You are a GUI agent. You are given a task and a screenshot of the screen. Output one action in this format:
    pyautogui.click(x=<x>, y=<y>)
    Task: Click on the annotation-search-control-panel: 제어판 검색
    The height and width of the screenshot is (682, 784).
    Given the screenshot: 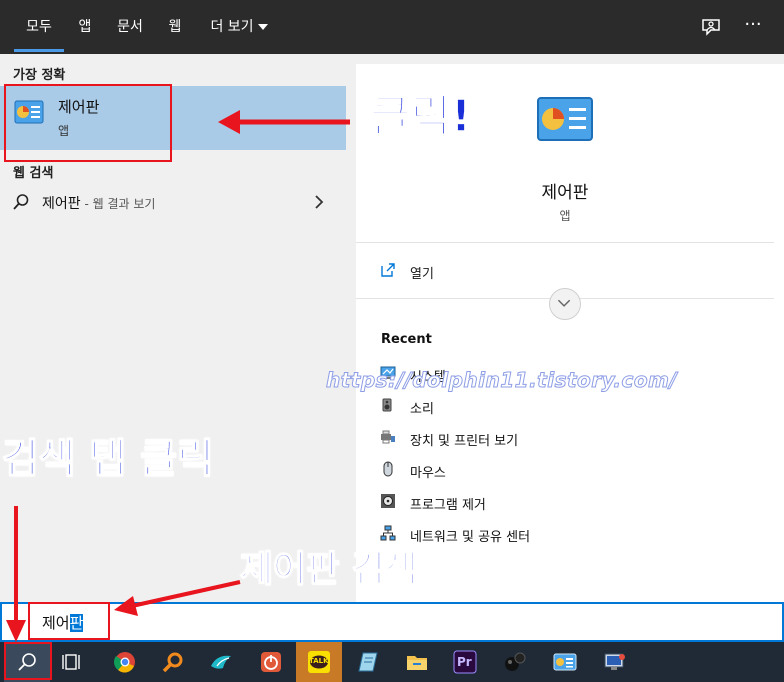 What is the action you would take?
    pyautogui.click(x=329, y=569)
    